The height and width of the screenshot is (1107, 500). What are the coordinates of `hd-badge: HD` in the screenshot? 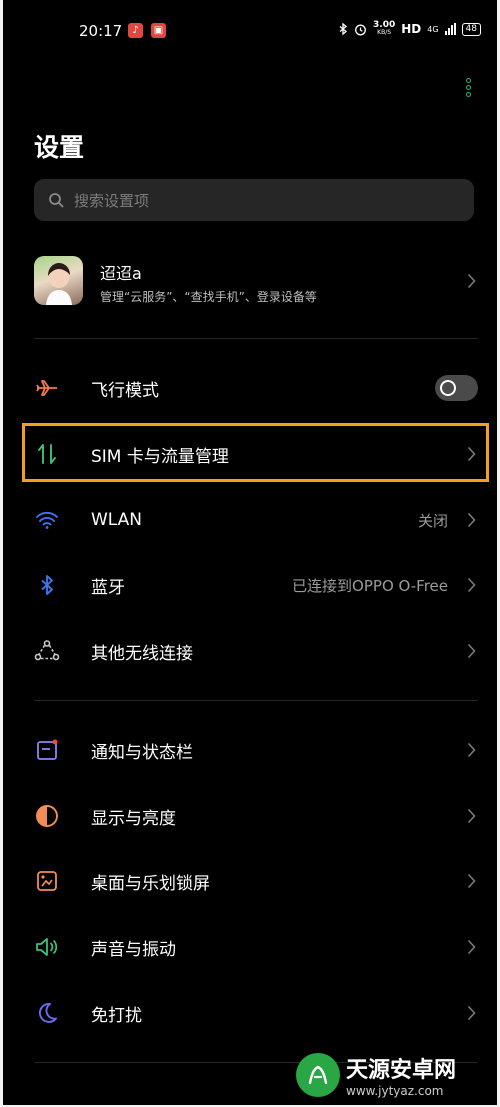 It's located at (411, 29).